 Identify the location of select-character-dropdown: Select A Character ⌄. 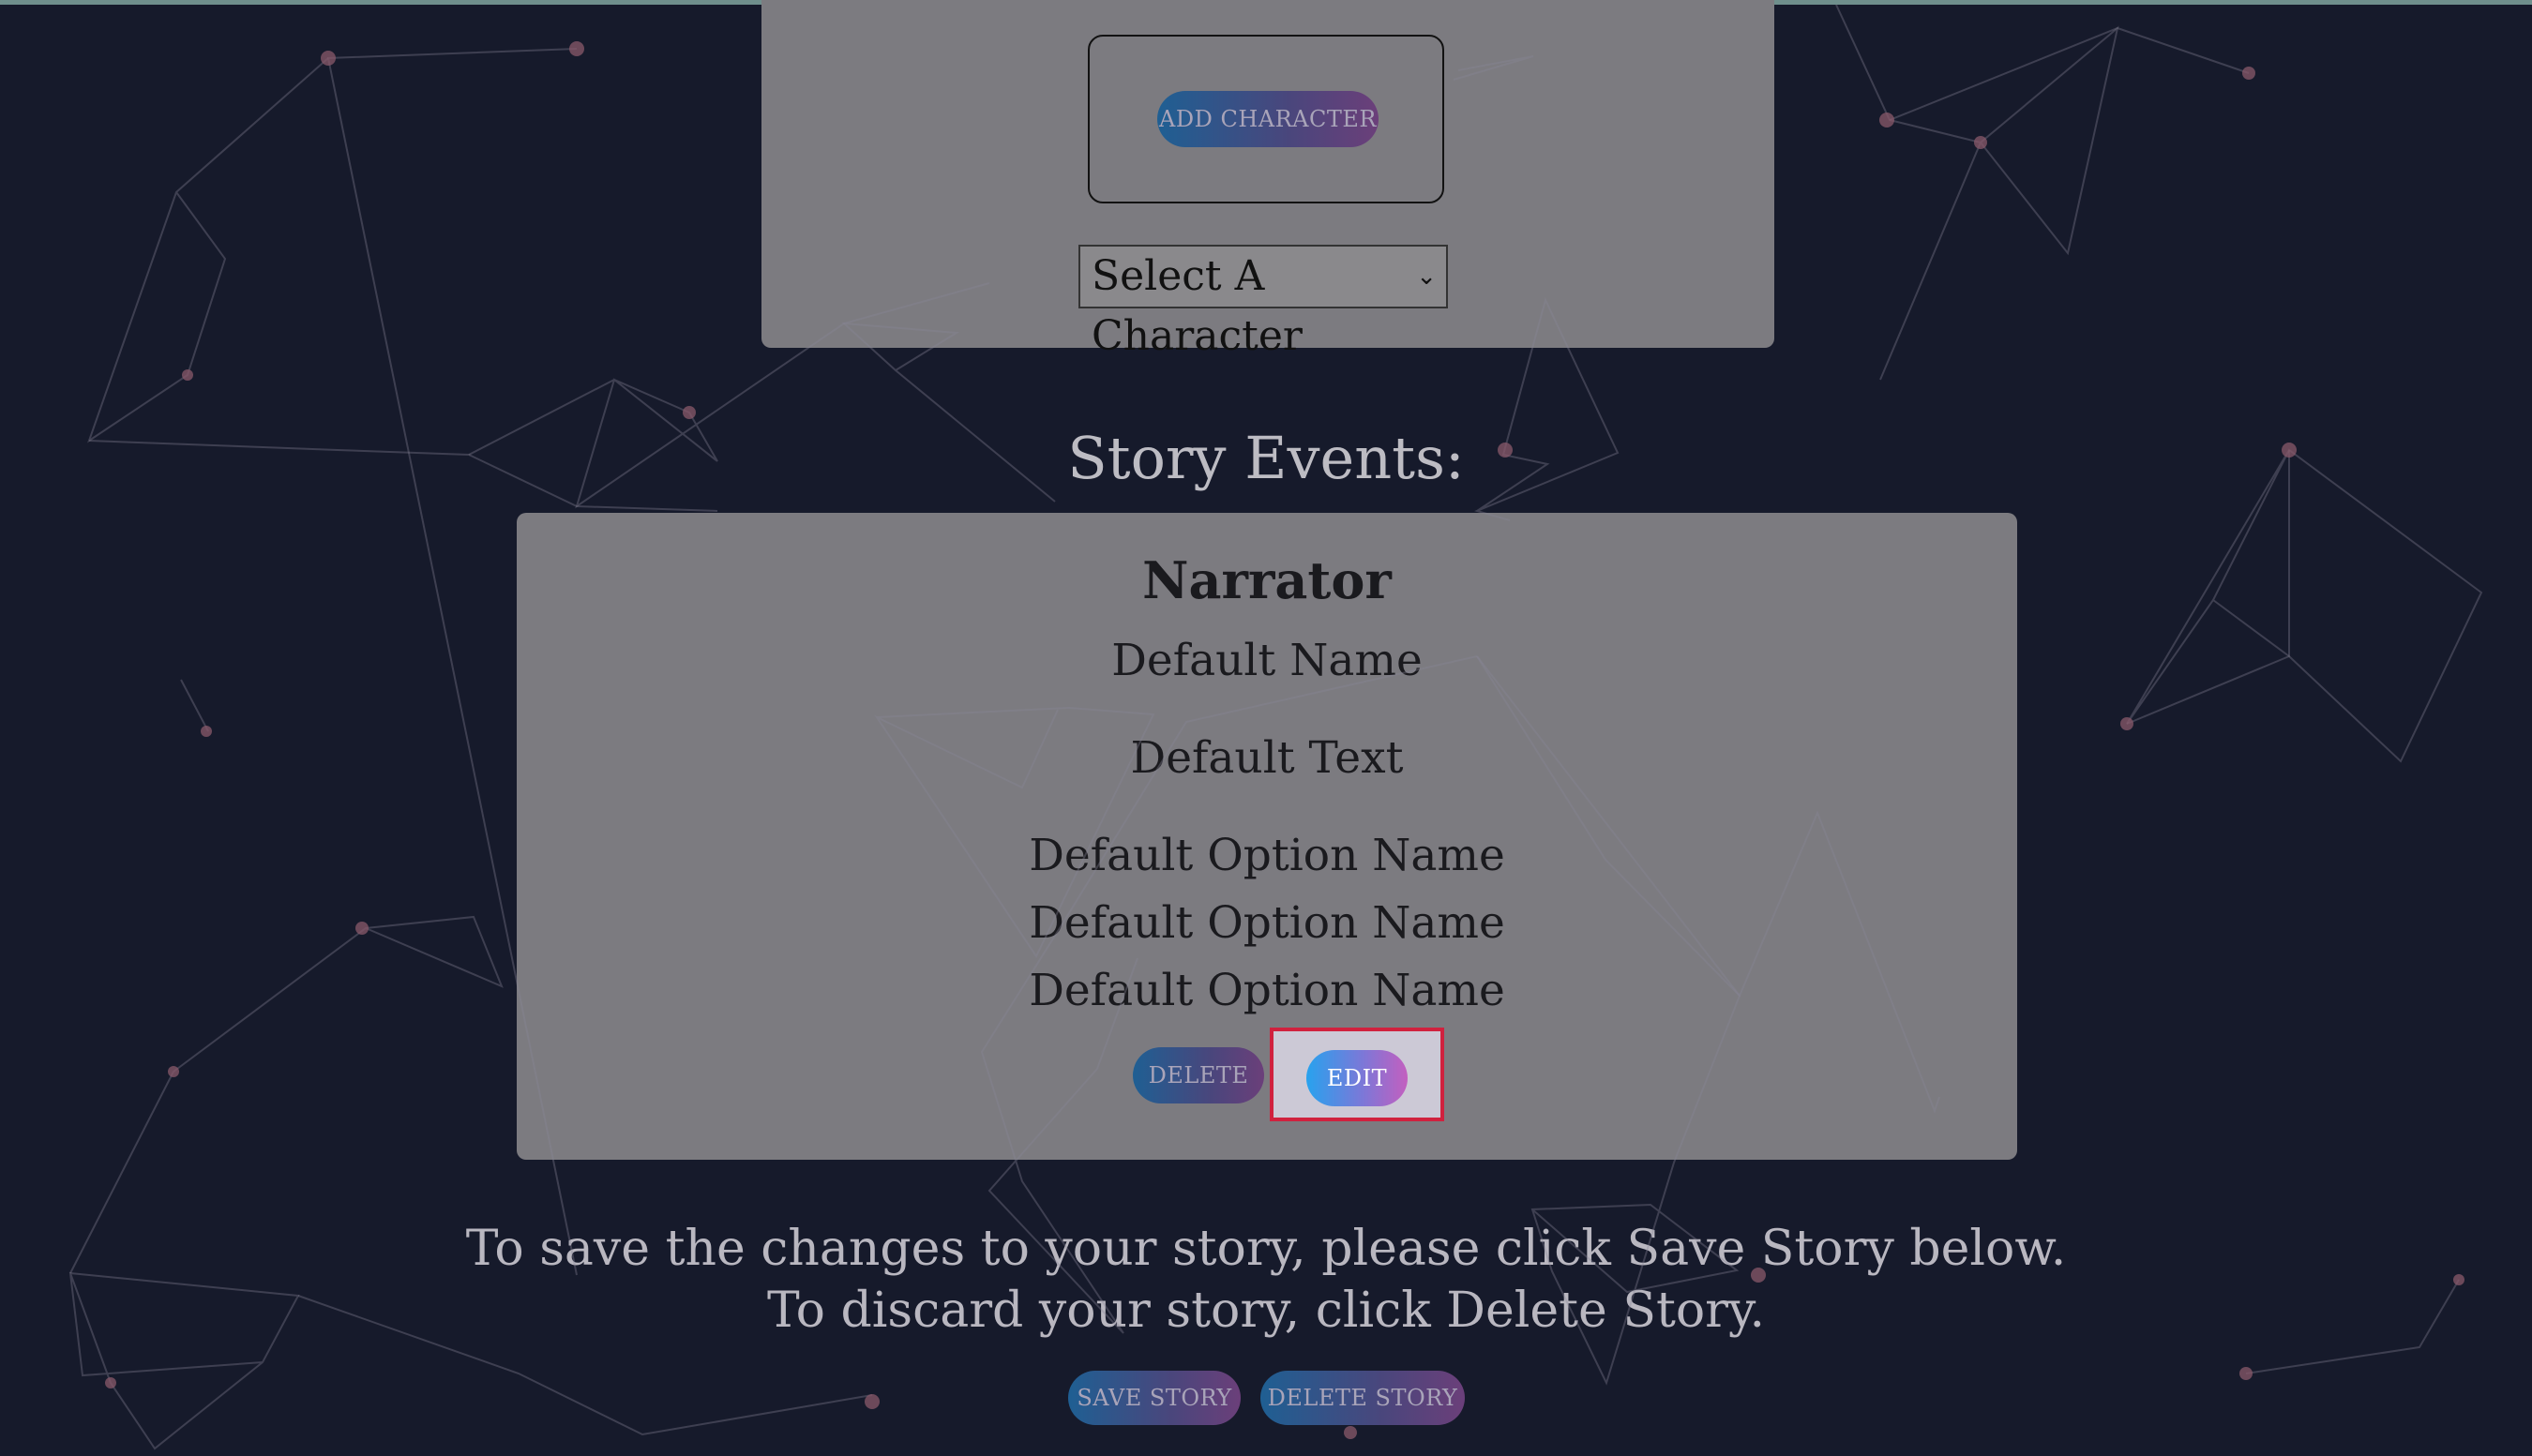
(1263, 302).